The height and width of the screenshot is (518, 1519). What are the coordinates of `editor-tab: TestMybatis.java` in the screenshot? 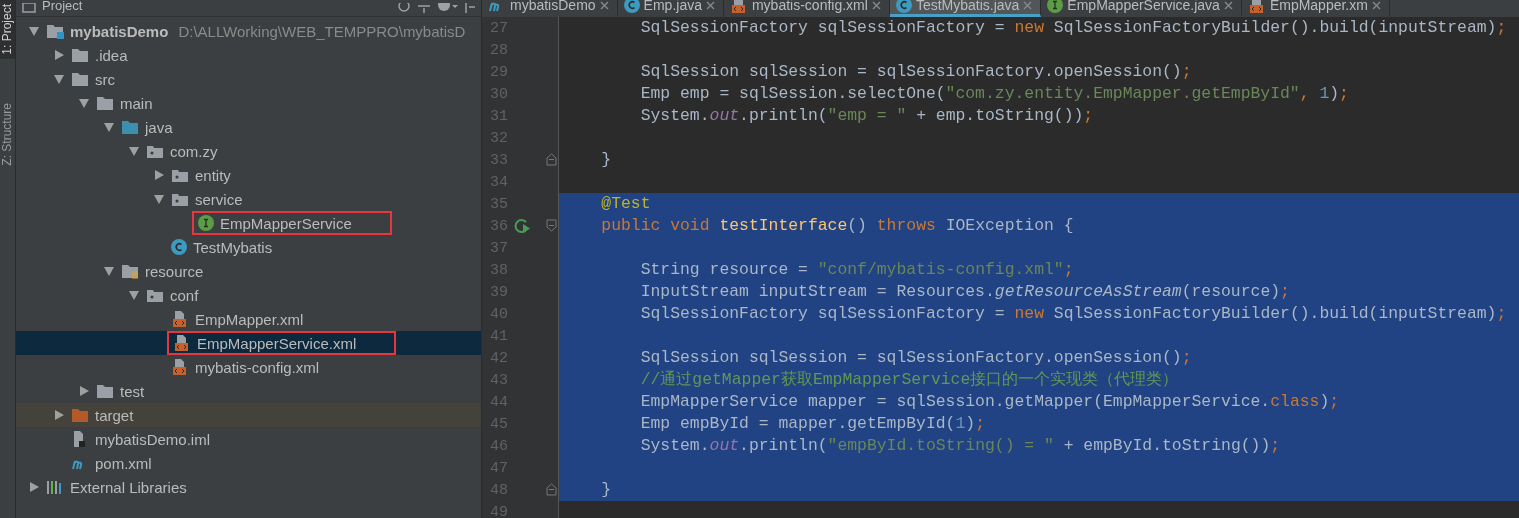 It's located at (965, 8).